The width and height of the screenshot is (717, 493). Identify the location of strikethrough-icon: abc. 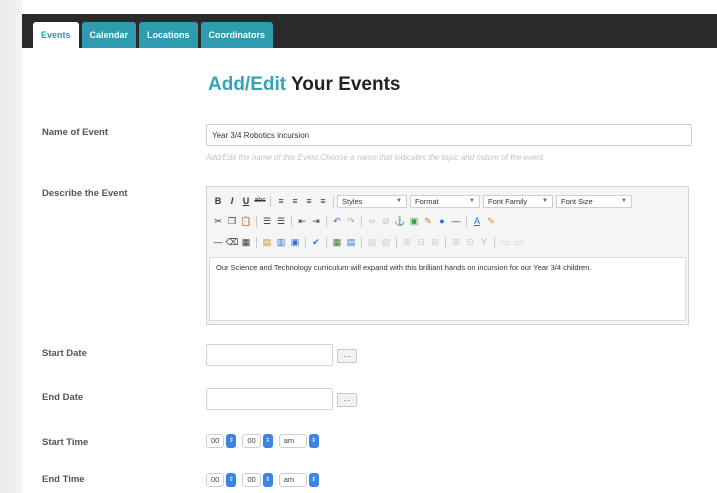
(260, 201).